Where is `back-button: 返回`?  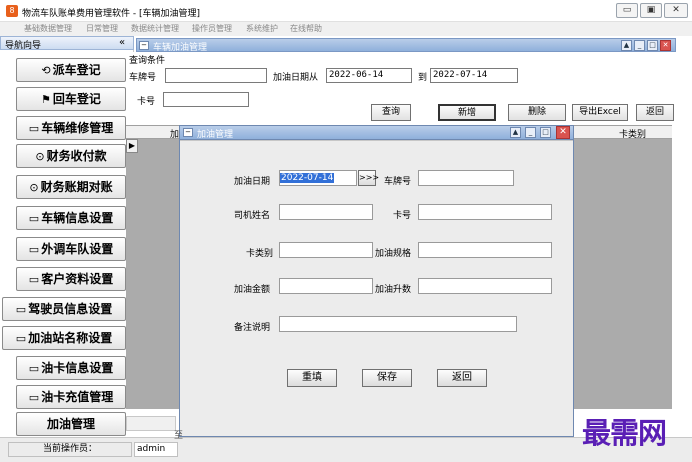
back-button: 返回 is located at coordinates (655, 112).